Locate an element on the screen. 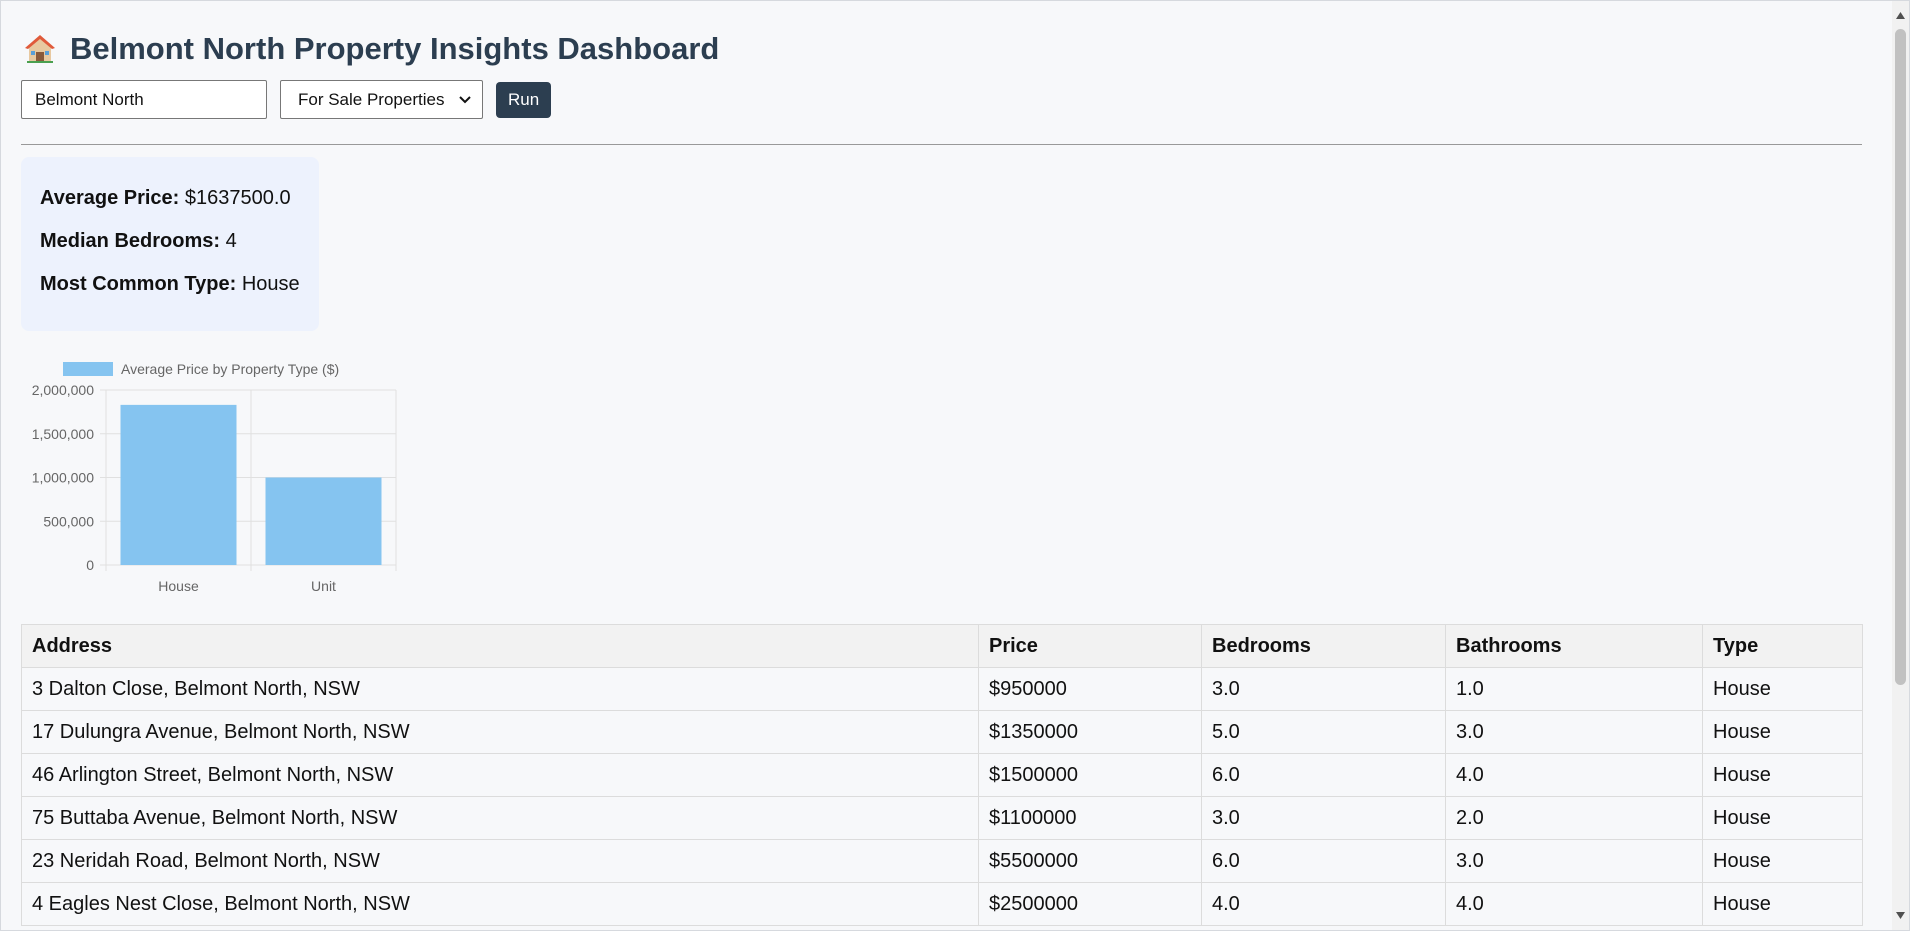 This screenshot has height=931, width=1910. divider is located at coordinates (941, 144).